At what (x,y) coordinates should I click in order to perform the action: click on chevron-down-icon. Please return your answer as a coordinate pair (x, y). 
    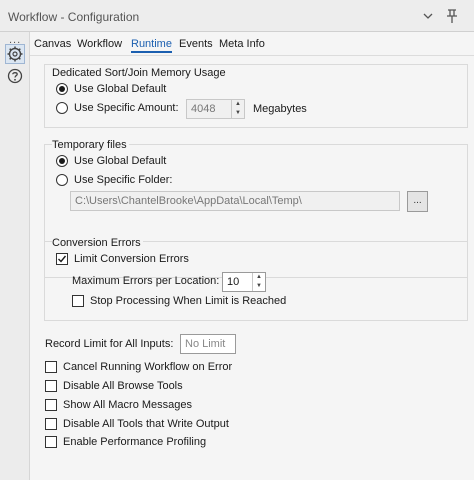
    Looking at the image, I should click on (428, 16).